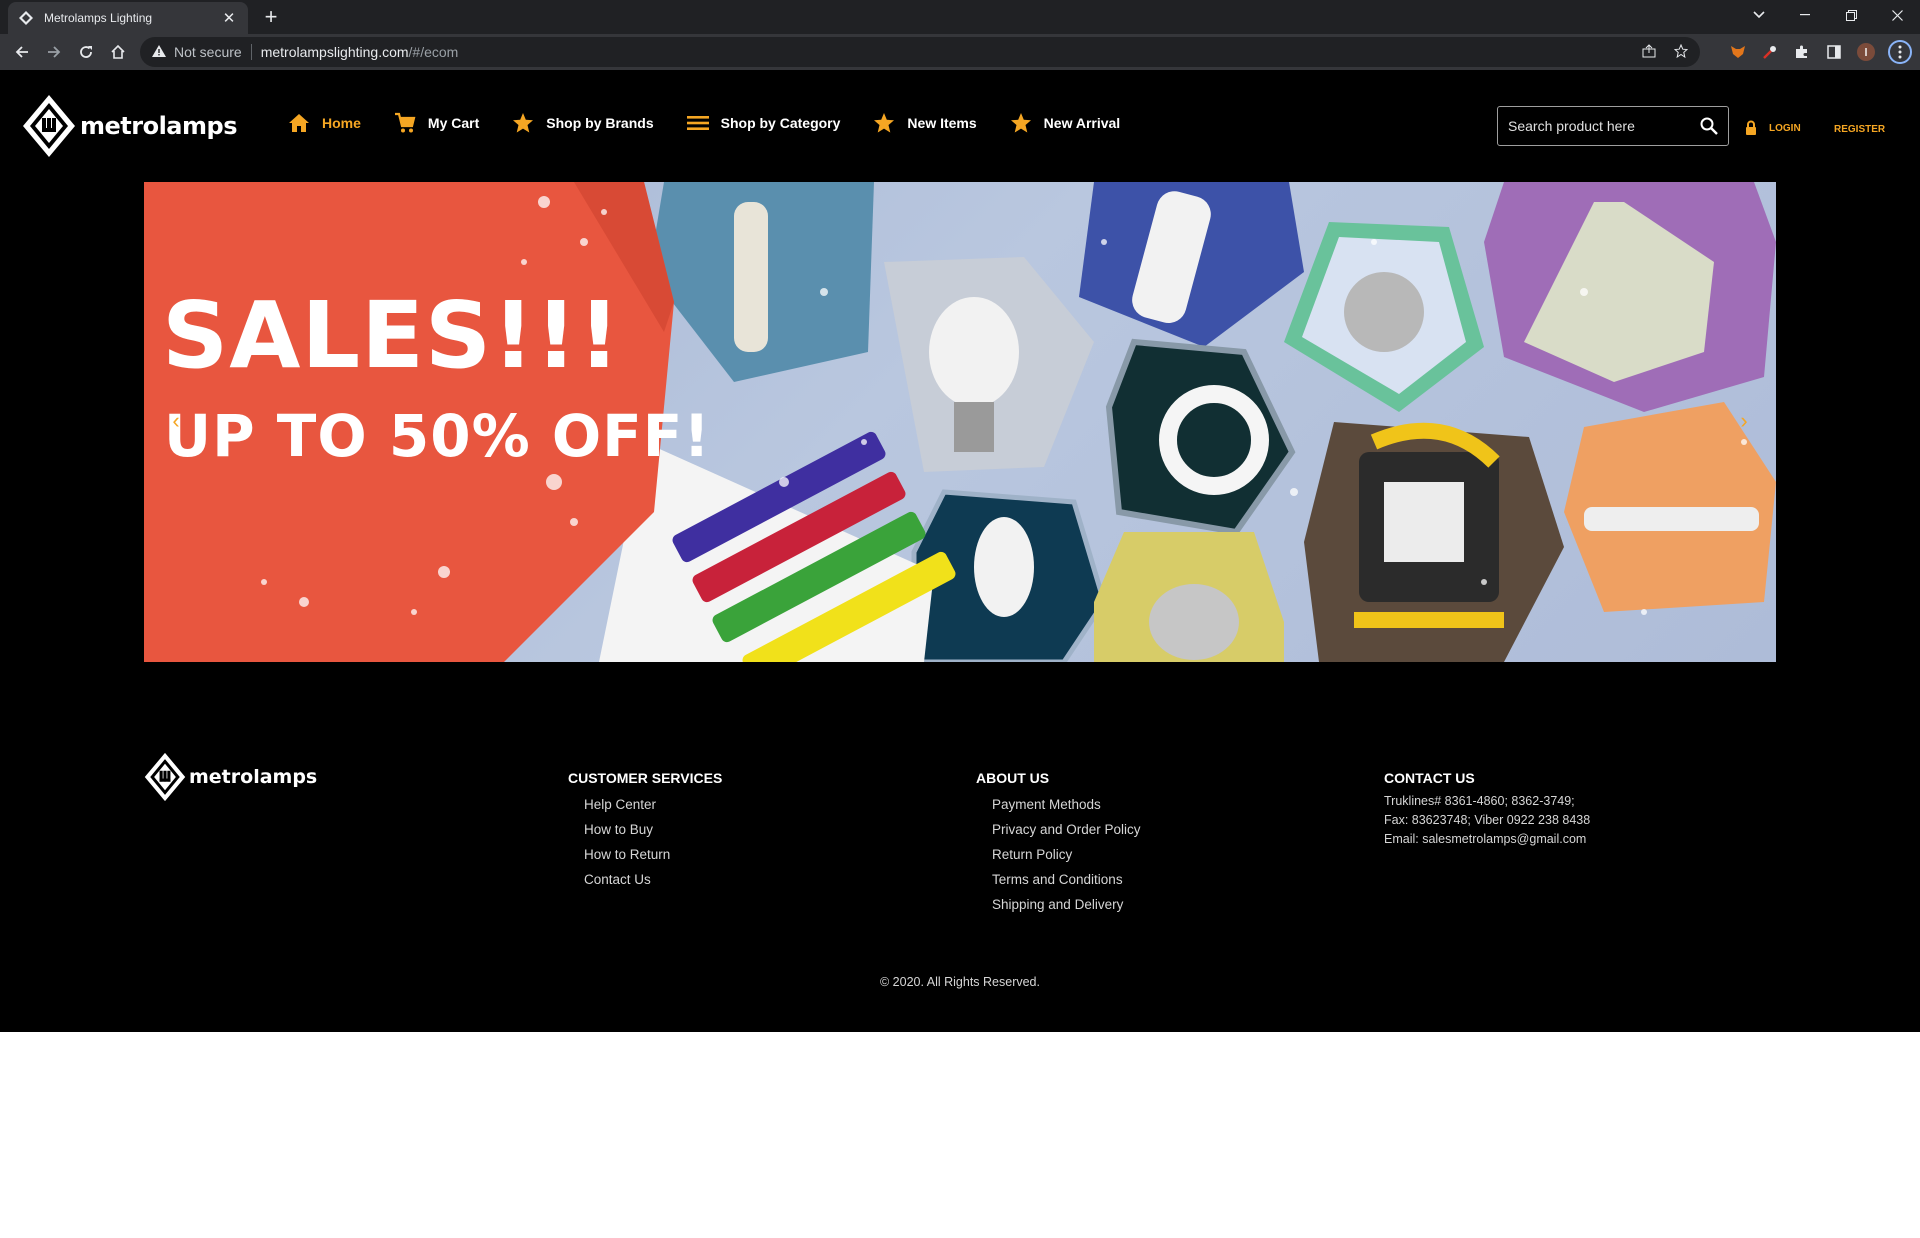  Describe the element at coordinates (1593, 126) in the screenshot. I see `search-input` at that location.